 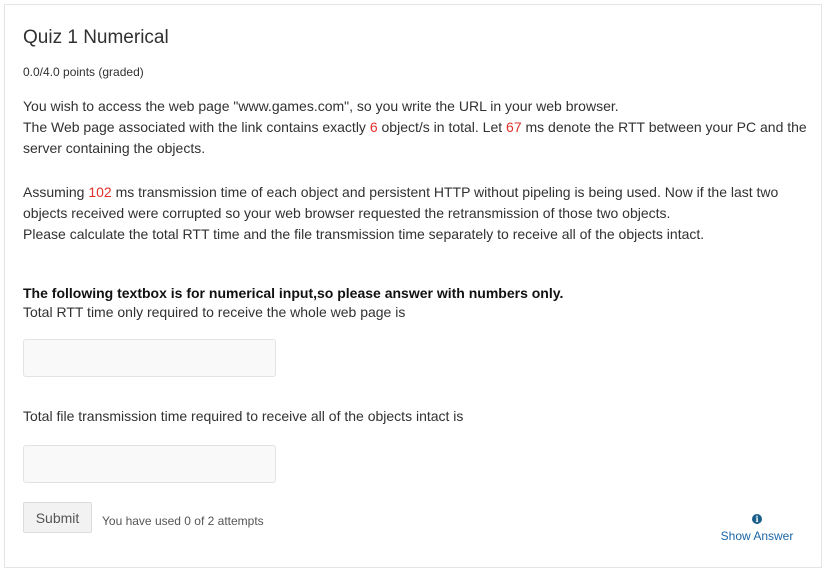 I want to click on points-status: 0.0/4.0 points (graded), so click(x=83, y=72).